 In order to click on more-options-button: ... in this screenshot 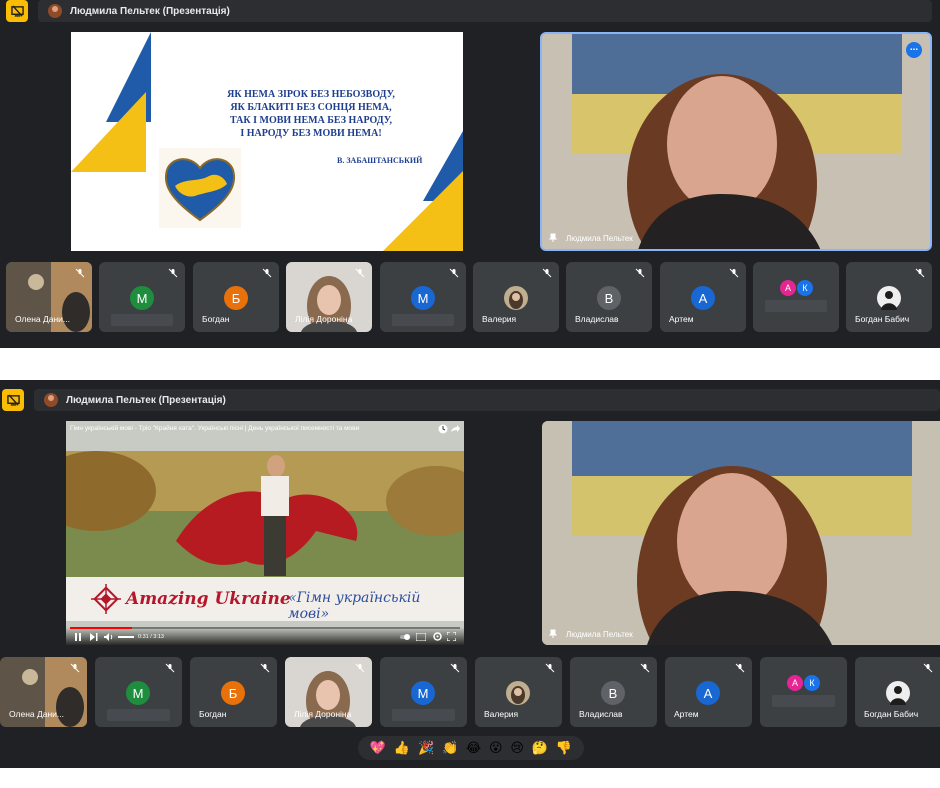, I will do `click(914, 50)`.